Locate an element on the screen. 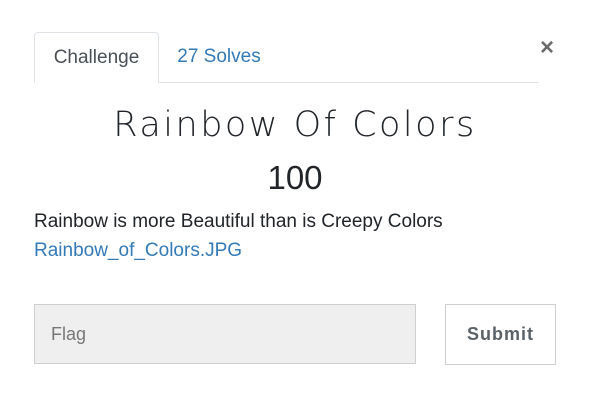 The height and width of the screenshot is (416, 592). tab-challenge: Challenge is located at coordinates (96, 57).